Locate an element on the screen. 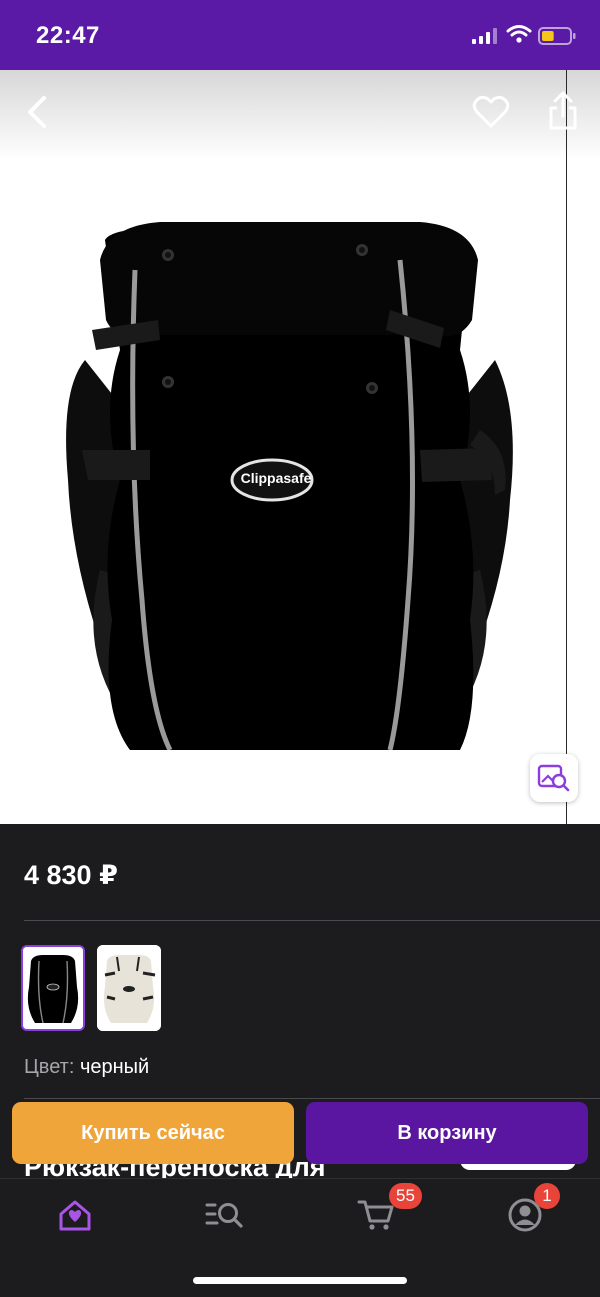 Image resolution: width=600 pixels, height=1297 pixels. home-indicator is located at coordinates (300, 1280).